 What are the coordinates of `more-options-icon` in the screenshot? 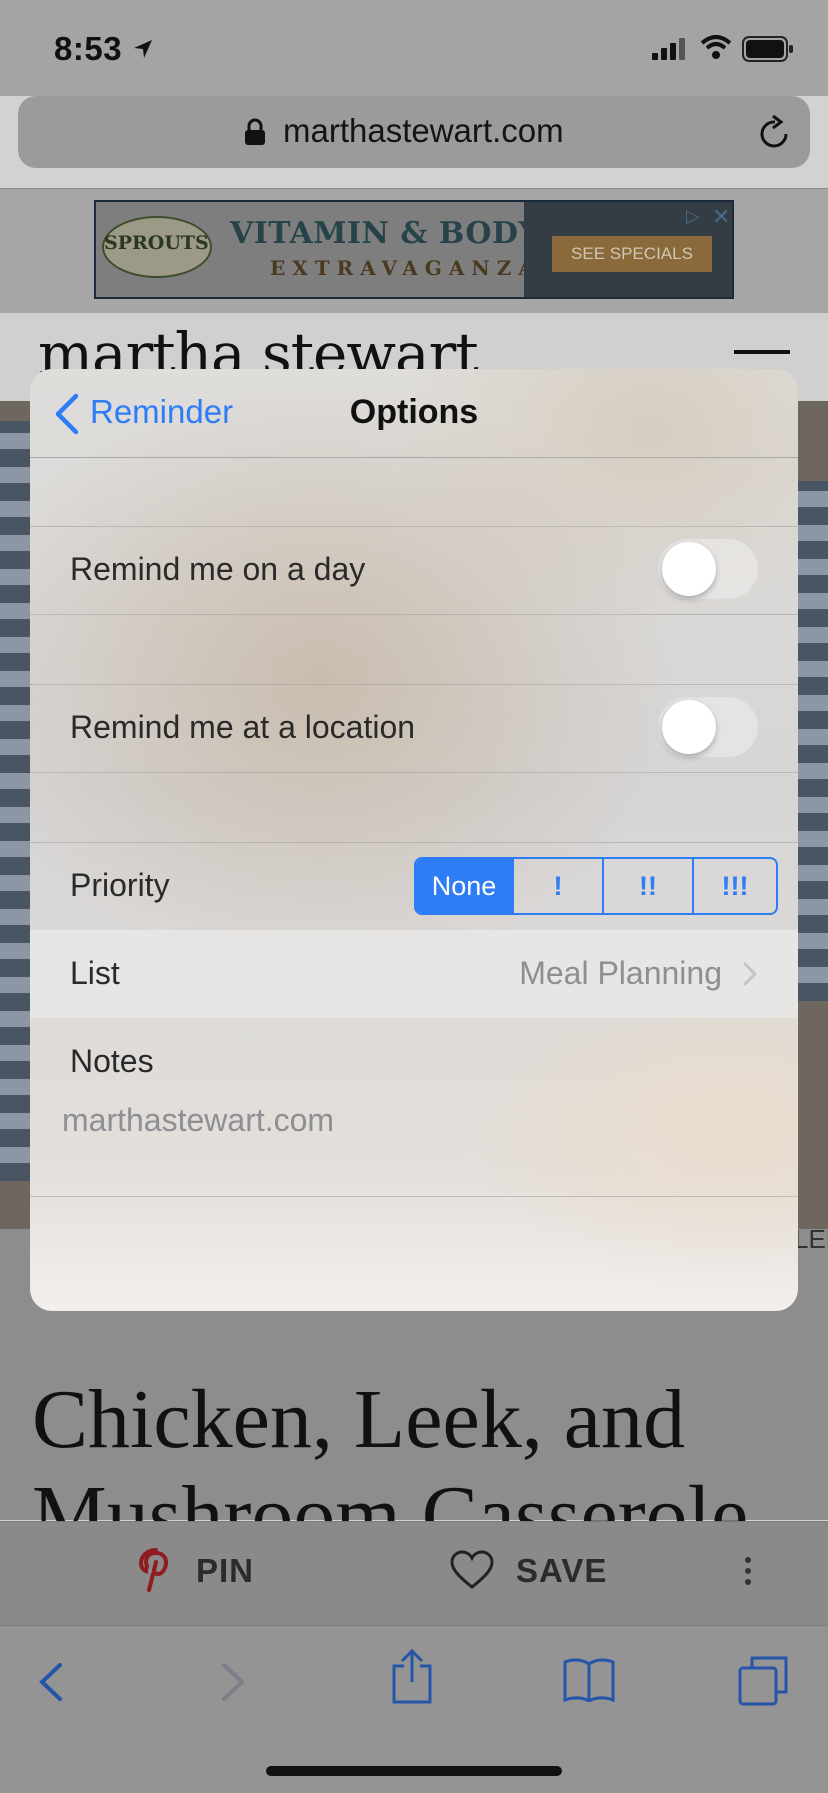 It's located at (748, 1571).